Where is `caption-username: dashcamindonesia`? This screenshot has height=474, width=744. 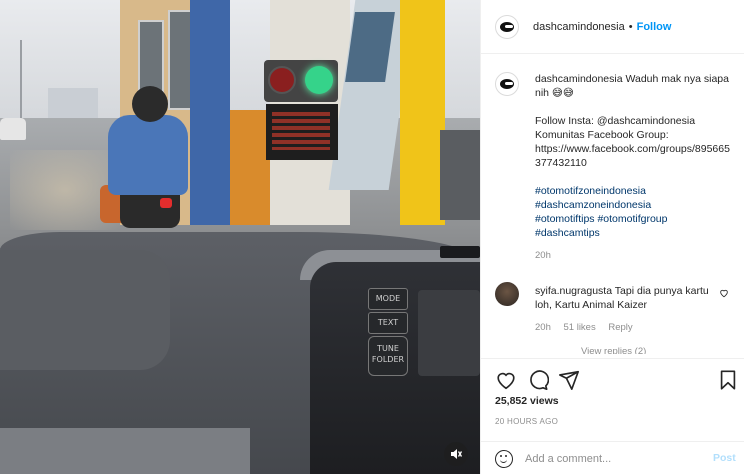 caption-username: dashcamindonesia is located at coordinates (579, 79).